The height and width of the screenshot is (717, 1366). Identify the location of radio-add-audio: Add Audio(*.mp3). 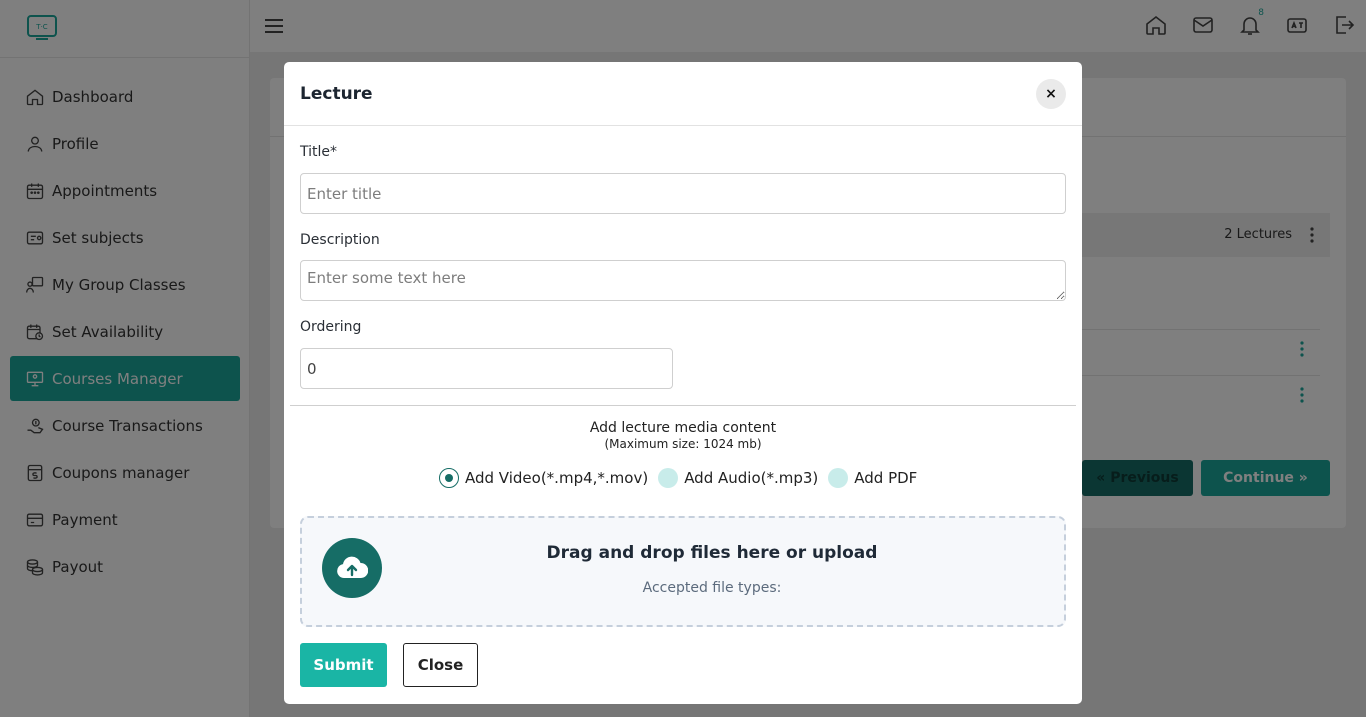
(738, 478).